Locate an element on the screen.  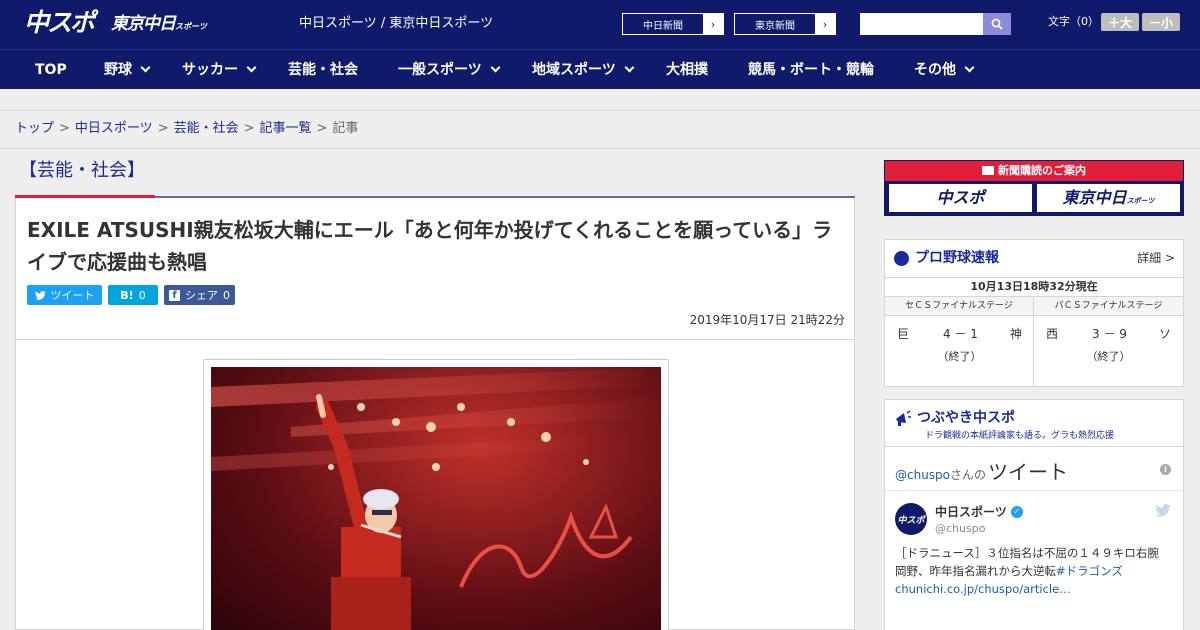
tweet-account-handle: @chuspo is located at coordinates (960, 528).